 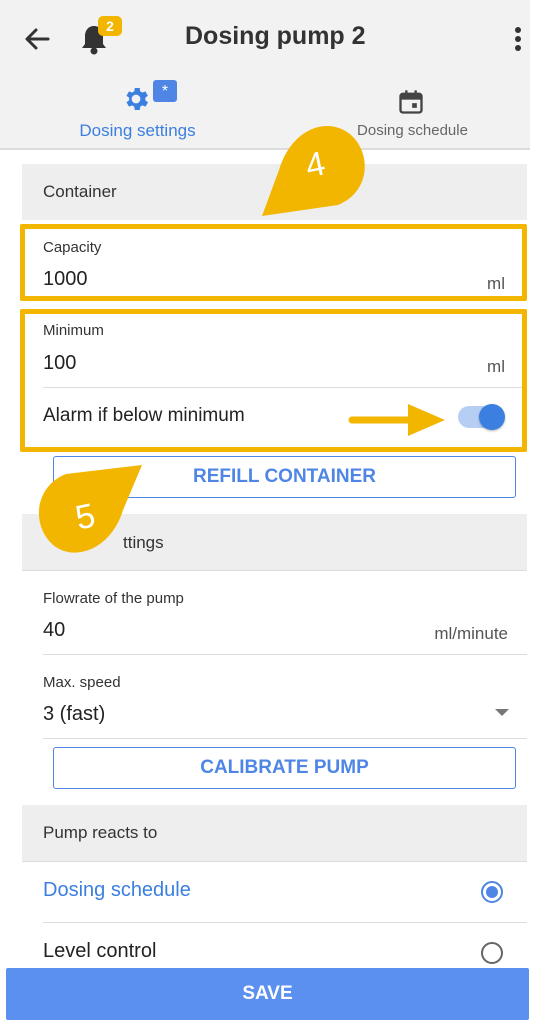 What do you see at coordinates (137, 130) in the screenshot?
I see `tab-label: Dosing settings` at bounding box center [137, 130].